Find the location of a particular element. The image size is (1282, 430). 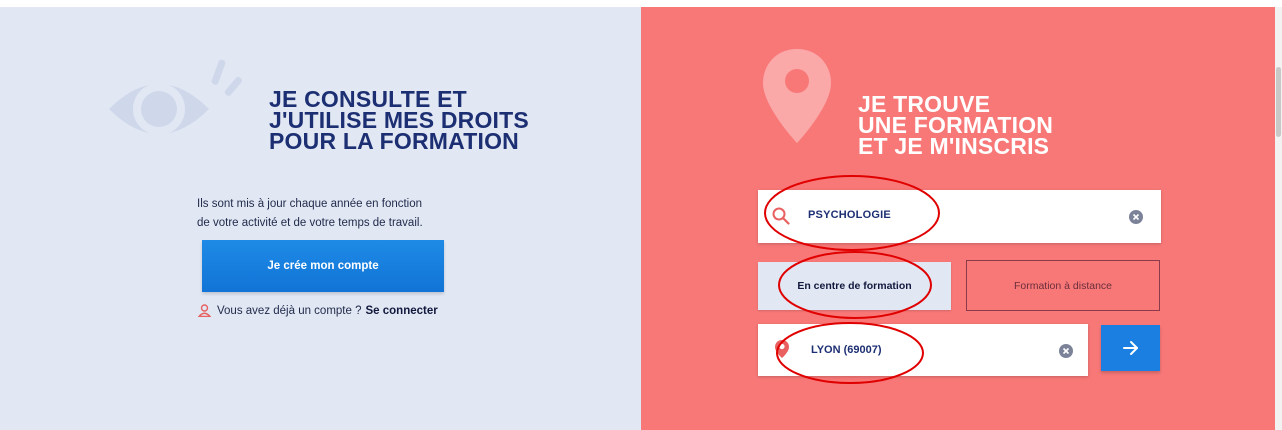

training-search-input: PSYCHOLOGIE is located at coordinates (959, 216).